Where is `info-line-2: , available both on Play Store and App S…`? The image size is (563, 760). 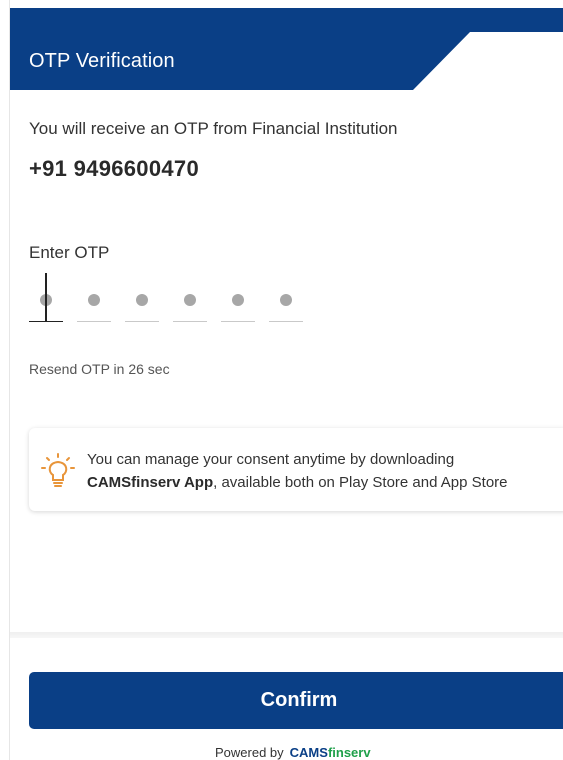
info-line-2: , available both on Play Store and App S… is located at coordinates (360, 482).